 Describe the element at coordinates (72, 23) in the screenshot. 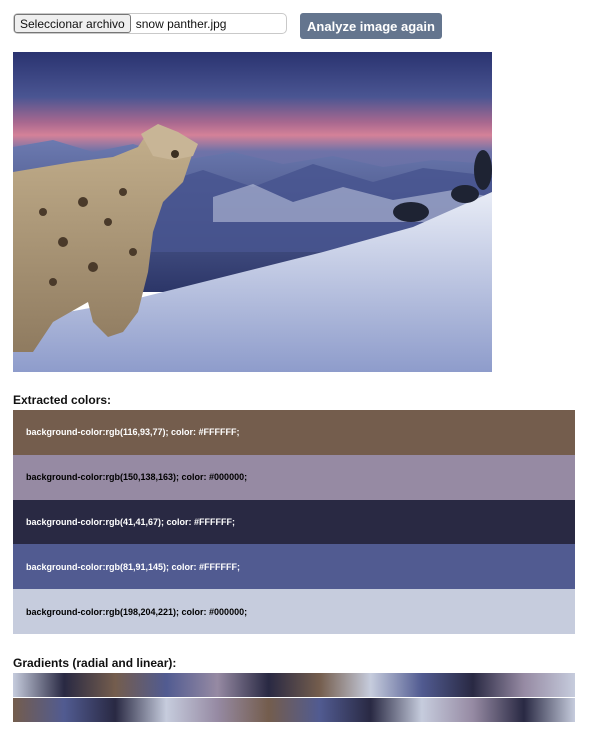

I see `choose-file-button: Seleccionar archivo` at that location.